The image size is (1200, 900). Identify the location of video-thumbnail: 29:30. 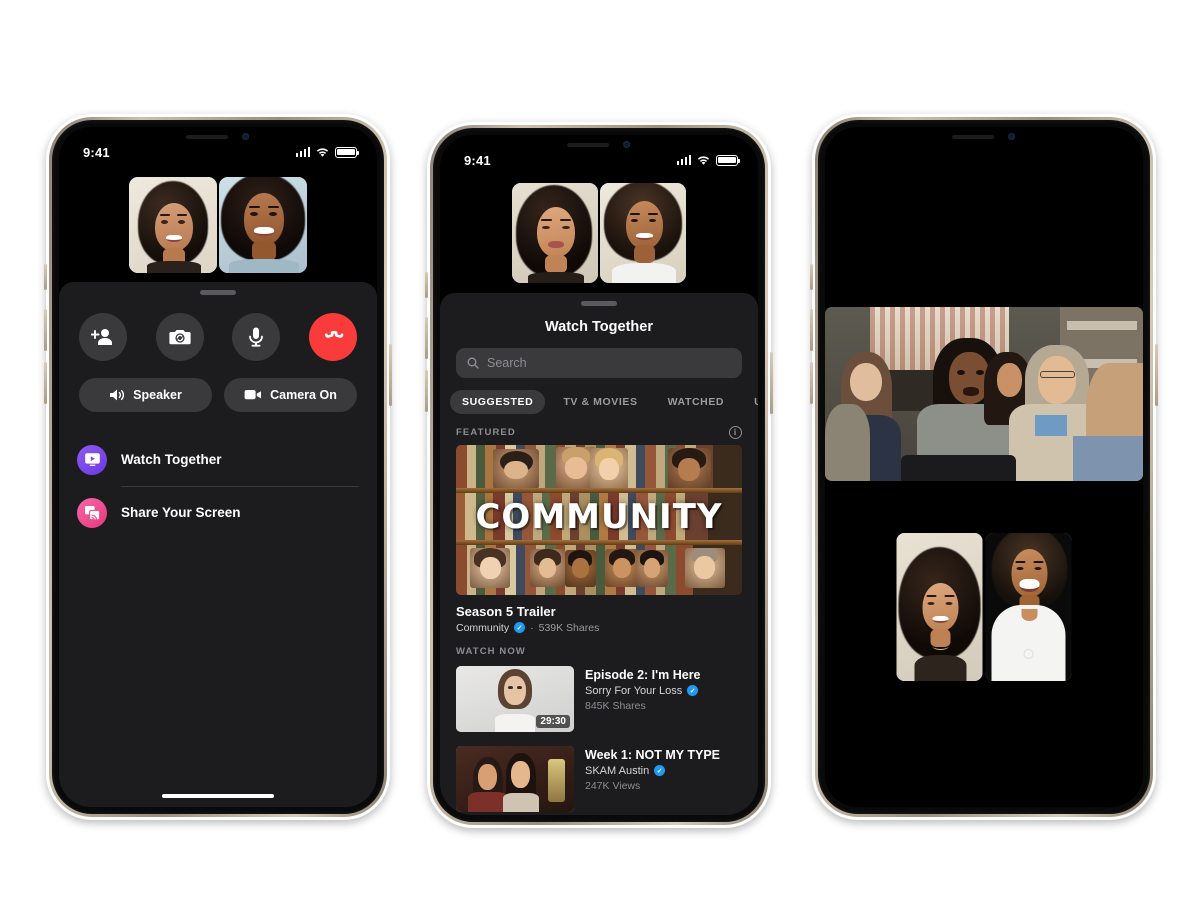
(515, 698).